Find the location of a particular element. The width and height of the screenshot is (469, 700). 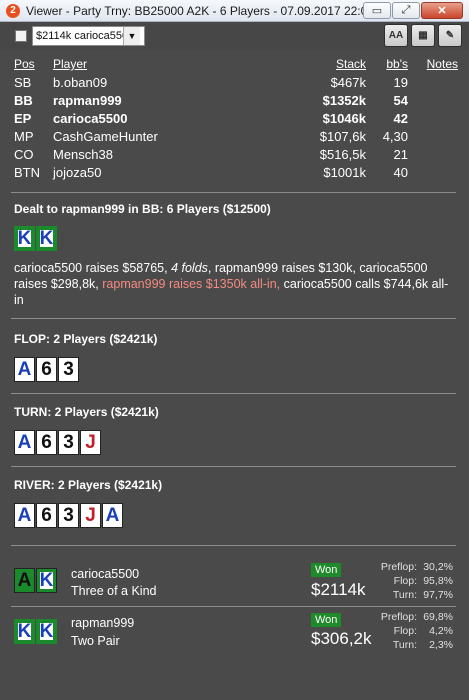

table-row: EP carioca5500 $1046k 42 is located at coordinates (236, 119).